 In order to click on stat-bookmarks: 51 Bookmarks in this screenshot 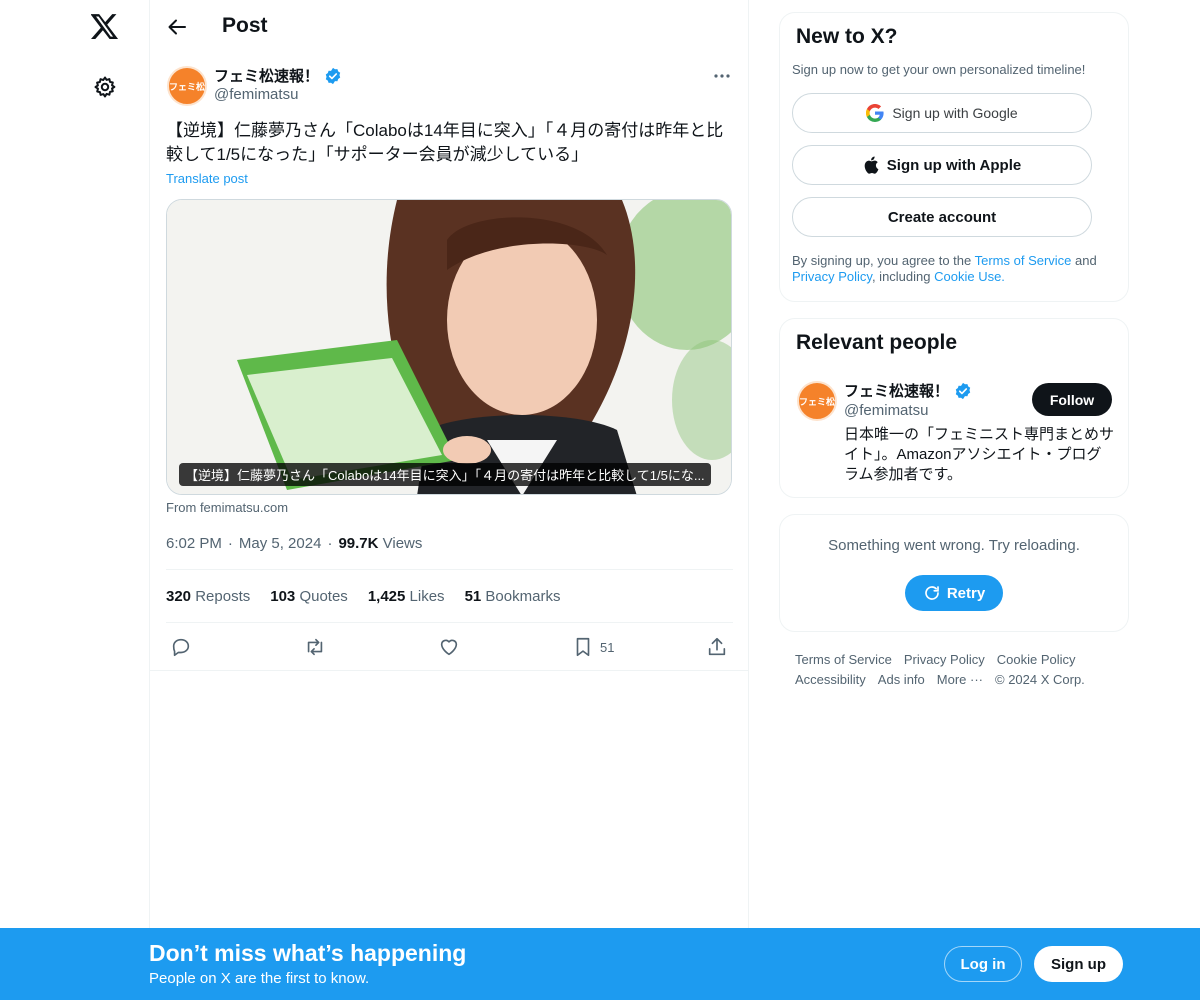, I will do `click(513, 596)`.